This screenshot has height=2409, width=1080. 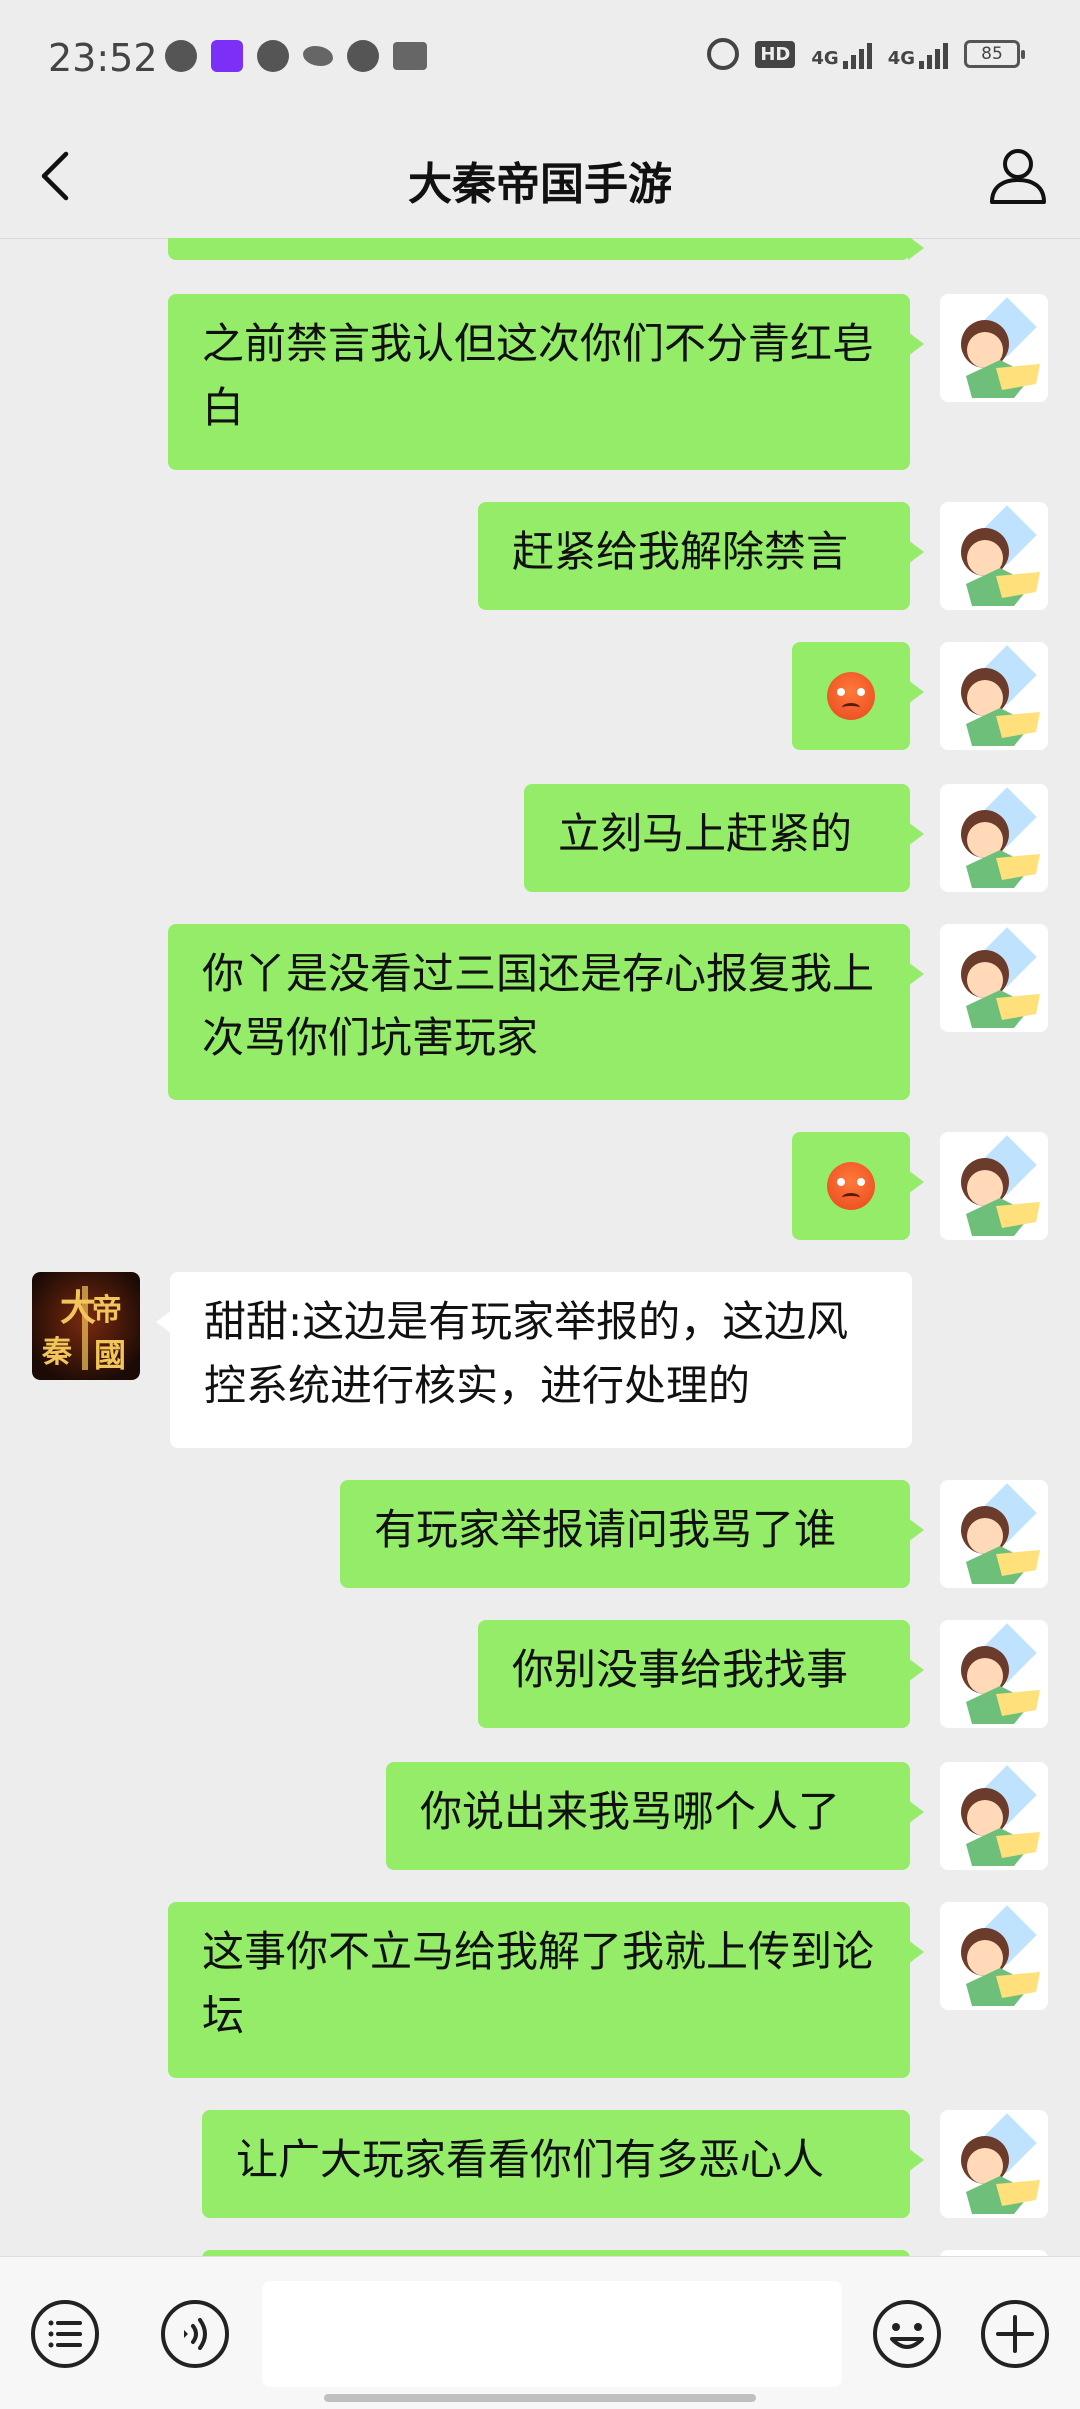 I want to click on message-bubble: 之前禁言我认但这次你们不分青红皂白, so click(x=546, y=382).